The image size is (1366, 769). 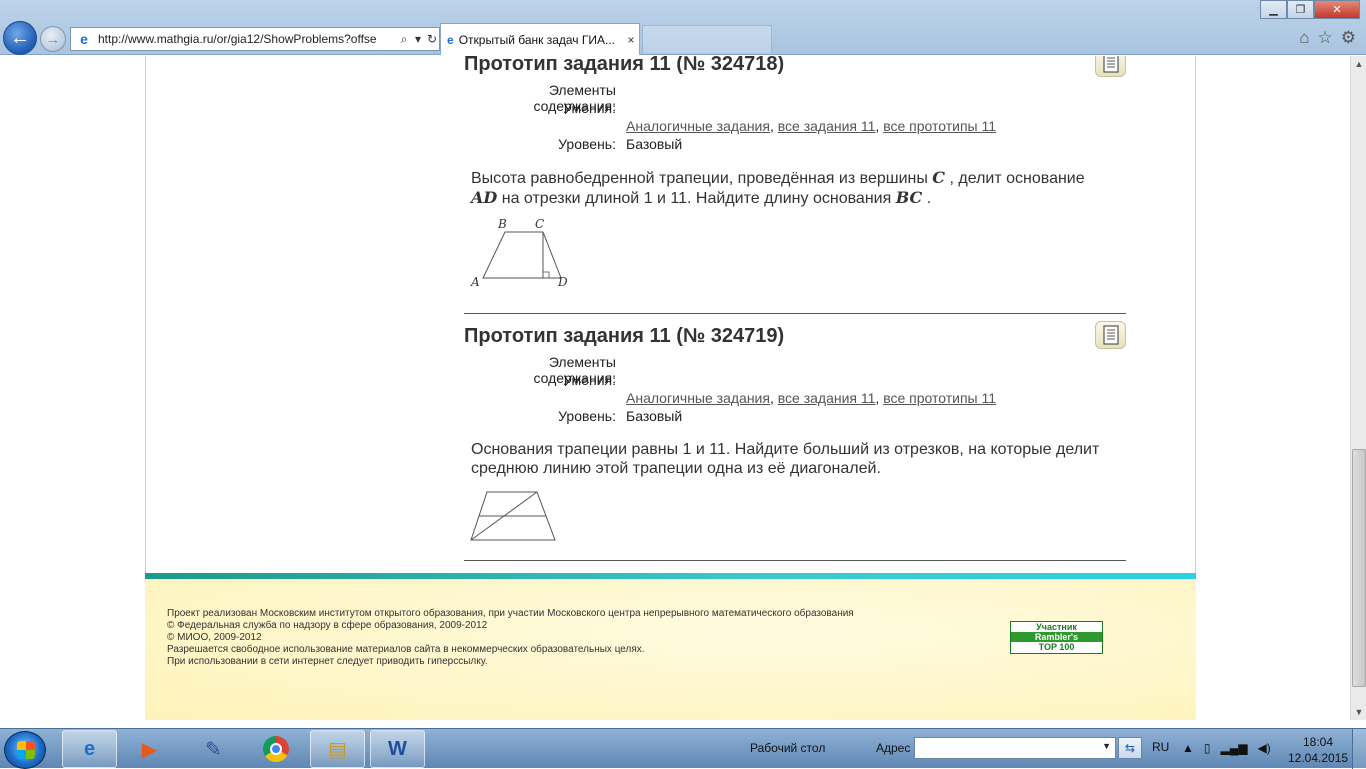 I want to click on notebook-icon, so click(x=1110, y=335).